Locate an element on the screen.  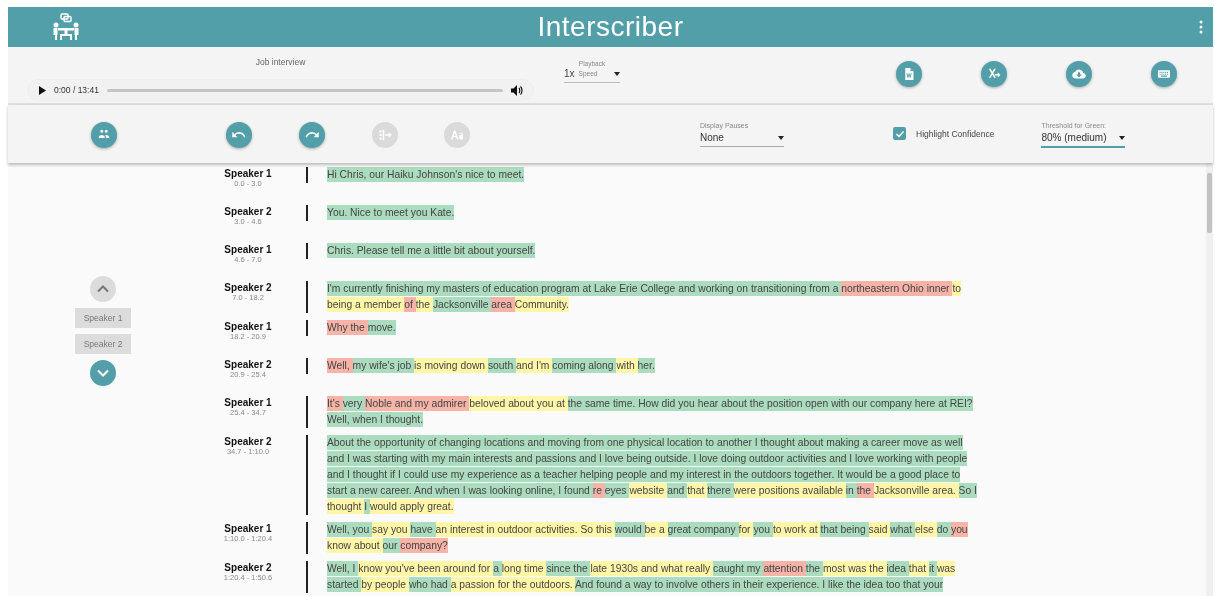
transcript-word: It's is located at coordinates (335, 403).